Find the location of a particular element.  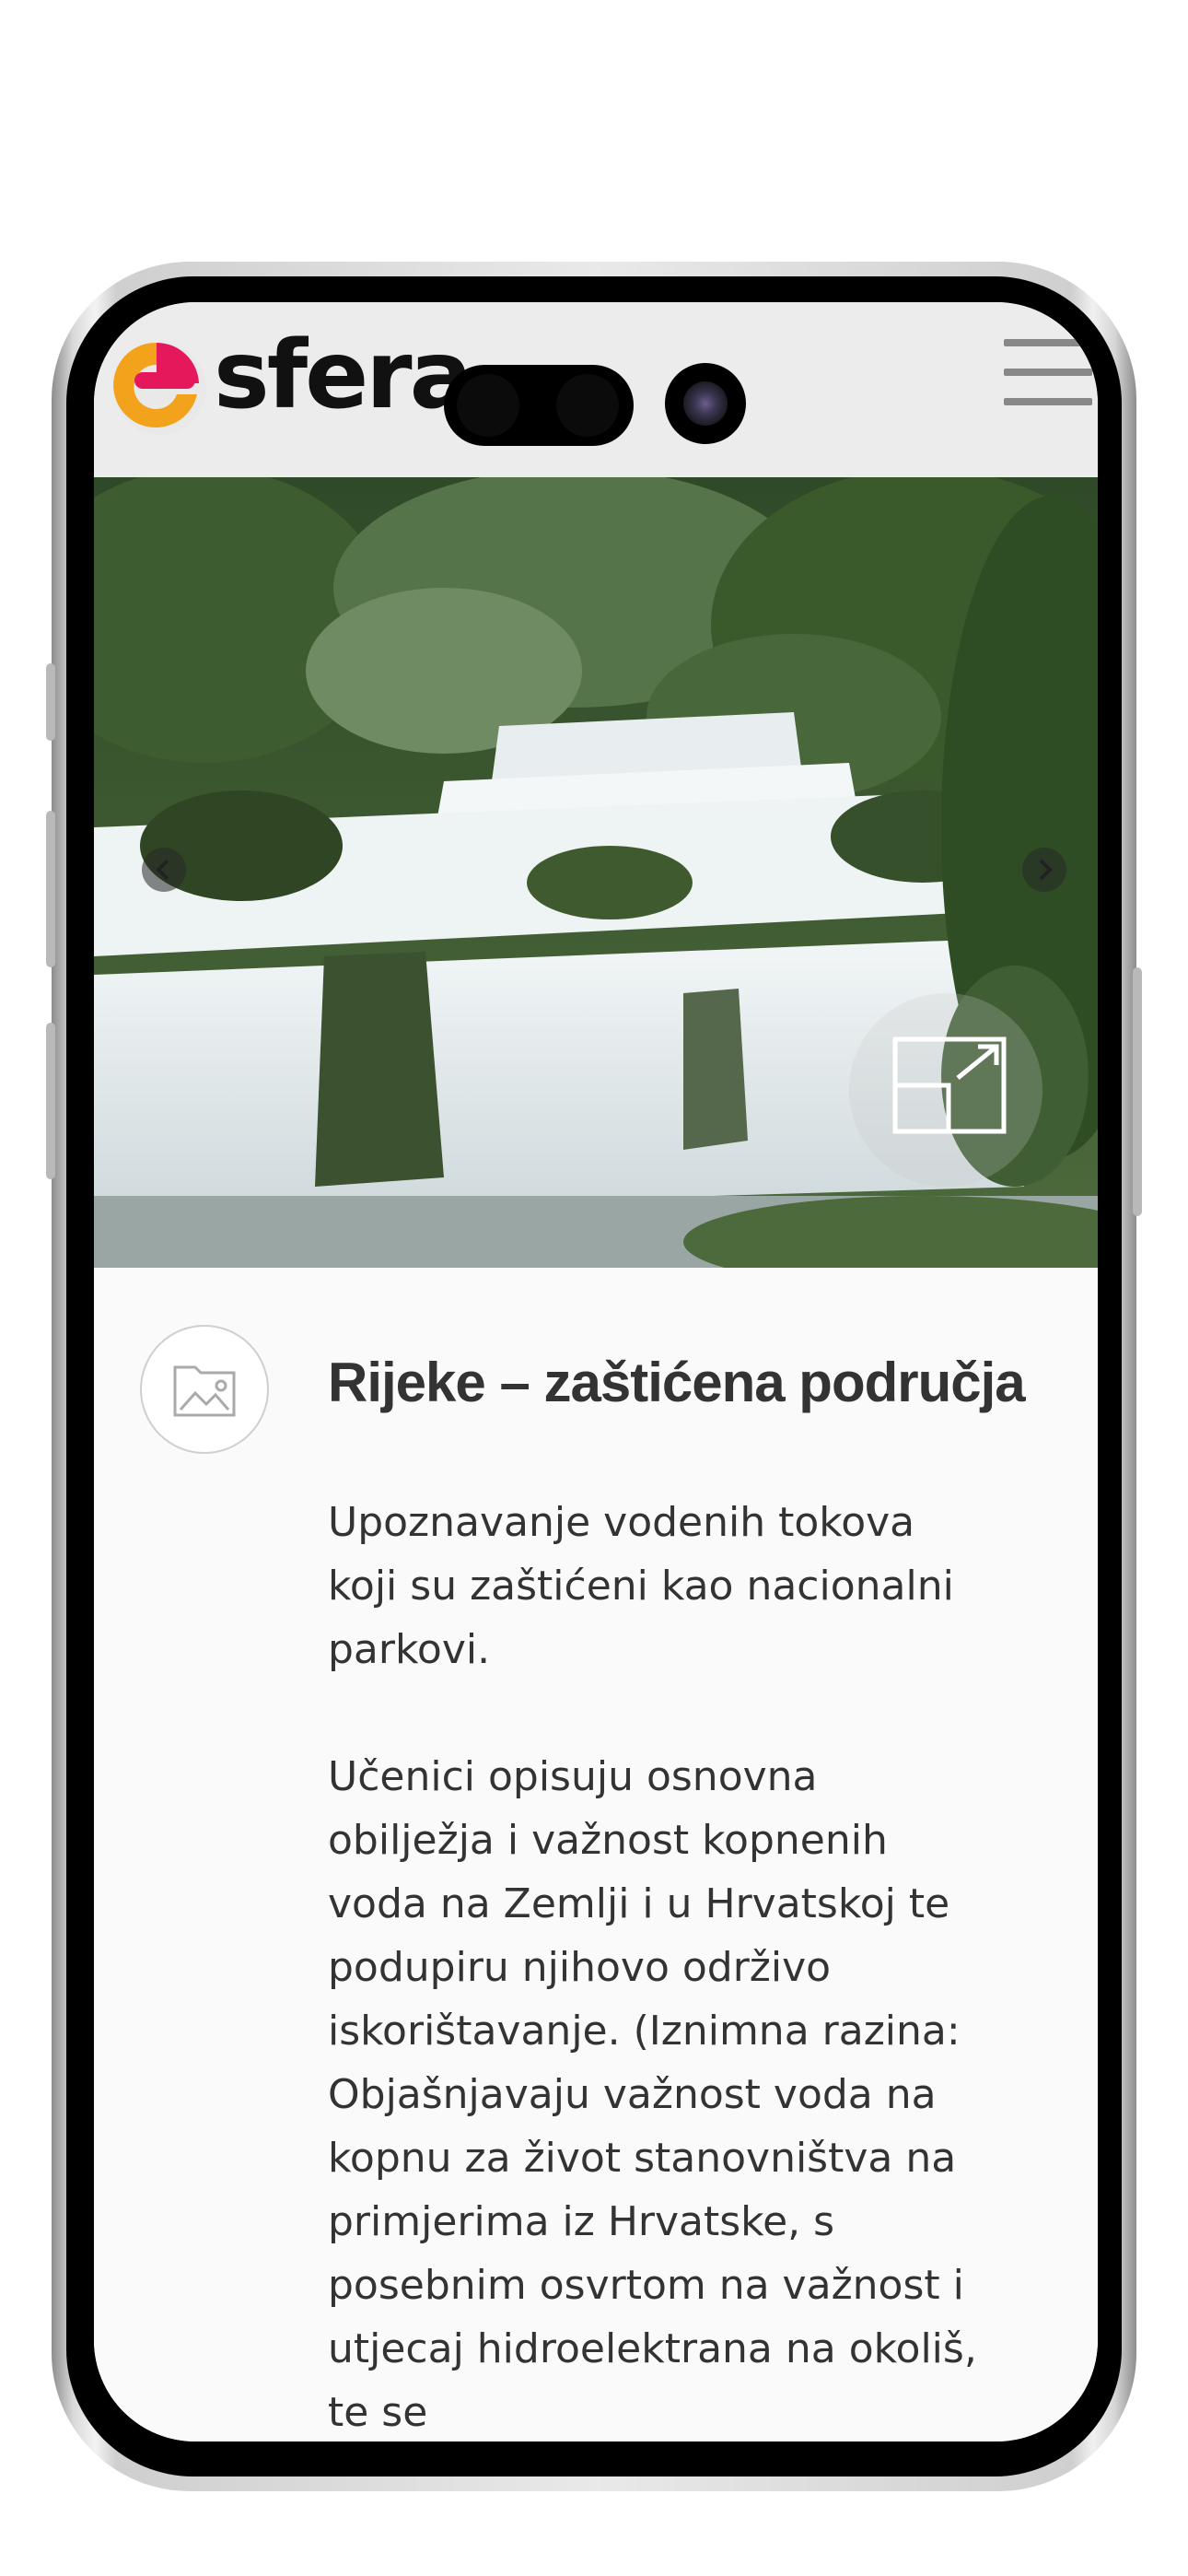

previous-slide-button is located at coordinates (164, 870).